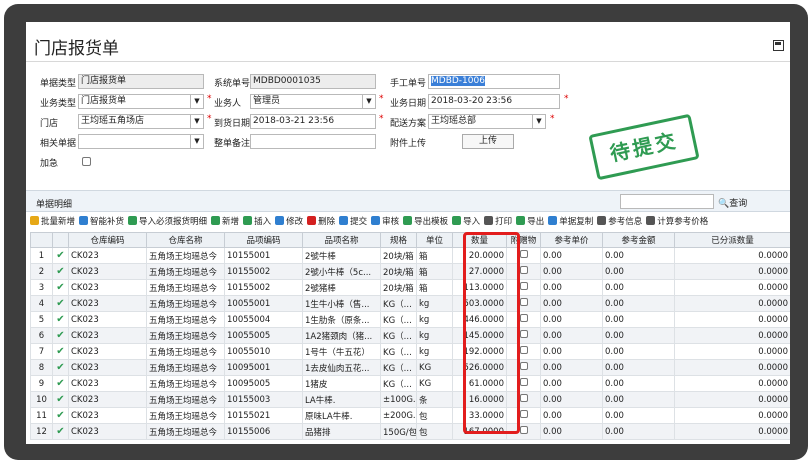  I want to click on cell-item-code: 10055001, so click(263, 303).